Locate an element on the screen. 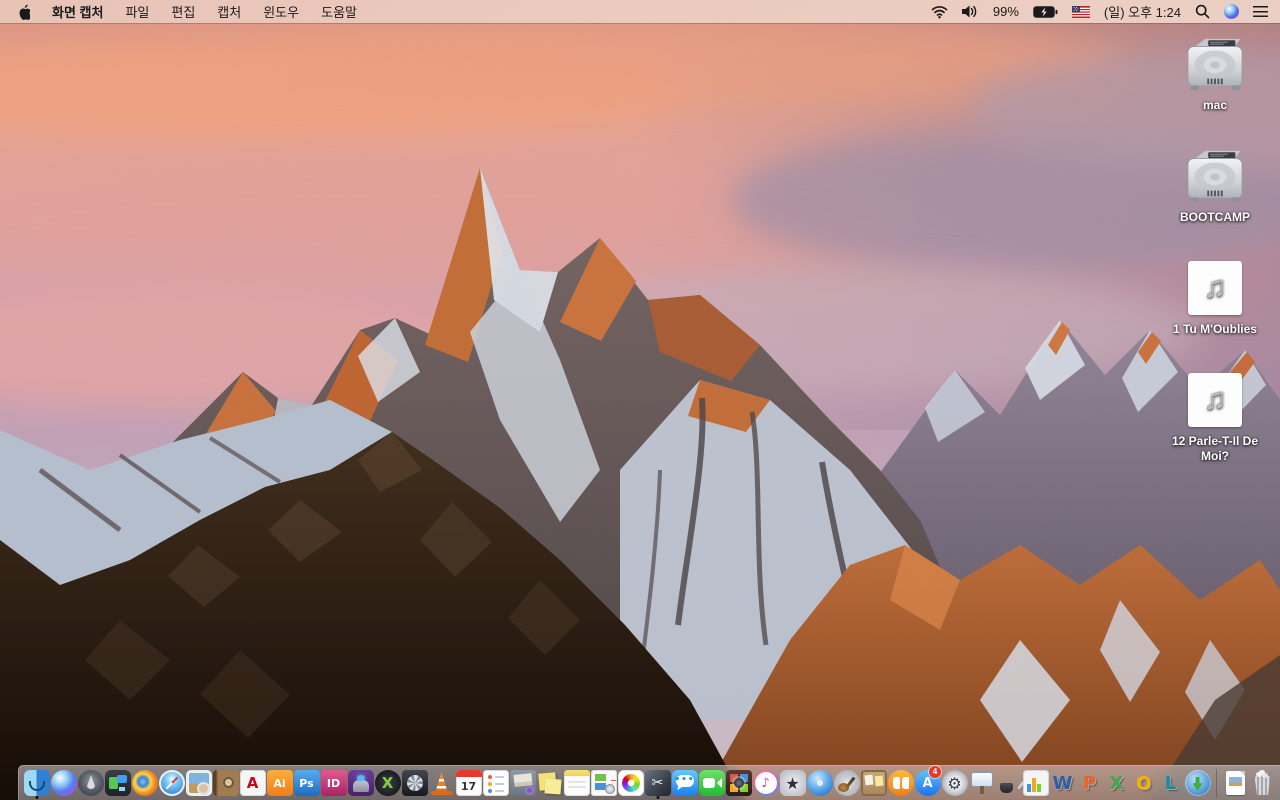 The image size is (1280, 800). indesign-icon: ID is located at coordinates (333, 783).